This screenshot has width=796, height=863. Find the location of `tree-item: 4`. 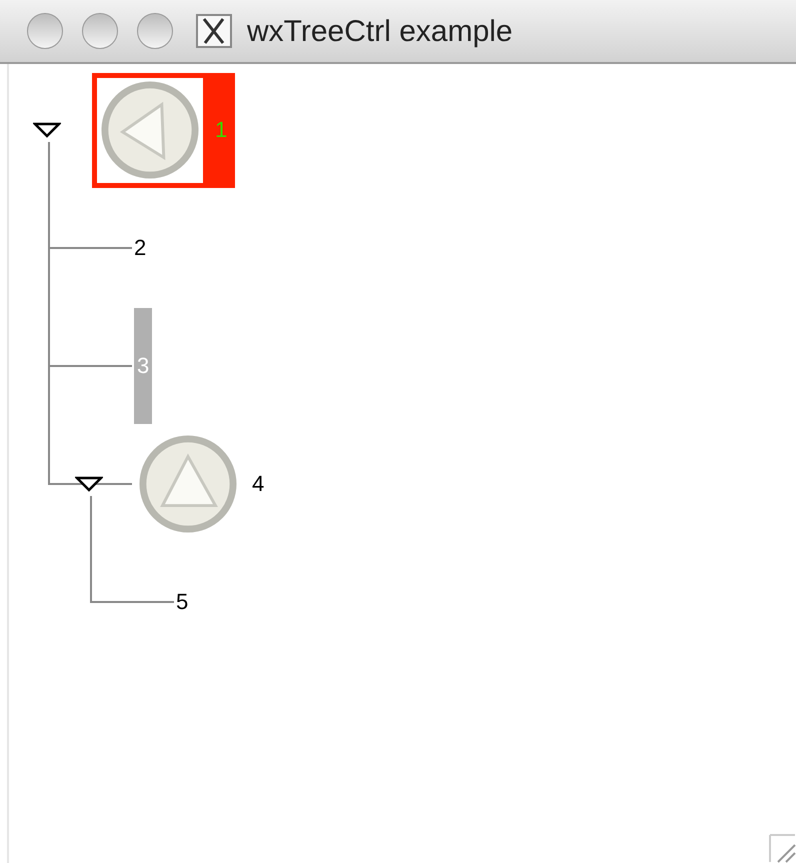

tree-item: 4 is located at coordinates (199, 484).